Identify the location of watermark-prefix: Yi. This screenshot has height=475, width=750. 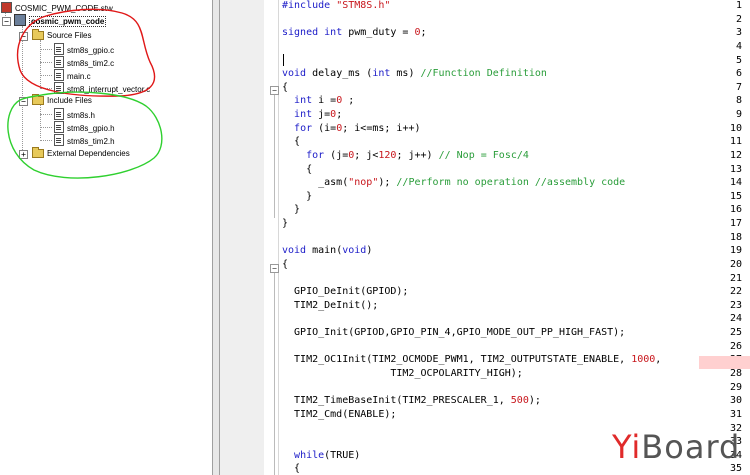
(627, 447).